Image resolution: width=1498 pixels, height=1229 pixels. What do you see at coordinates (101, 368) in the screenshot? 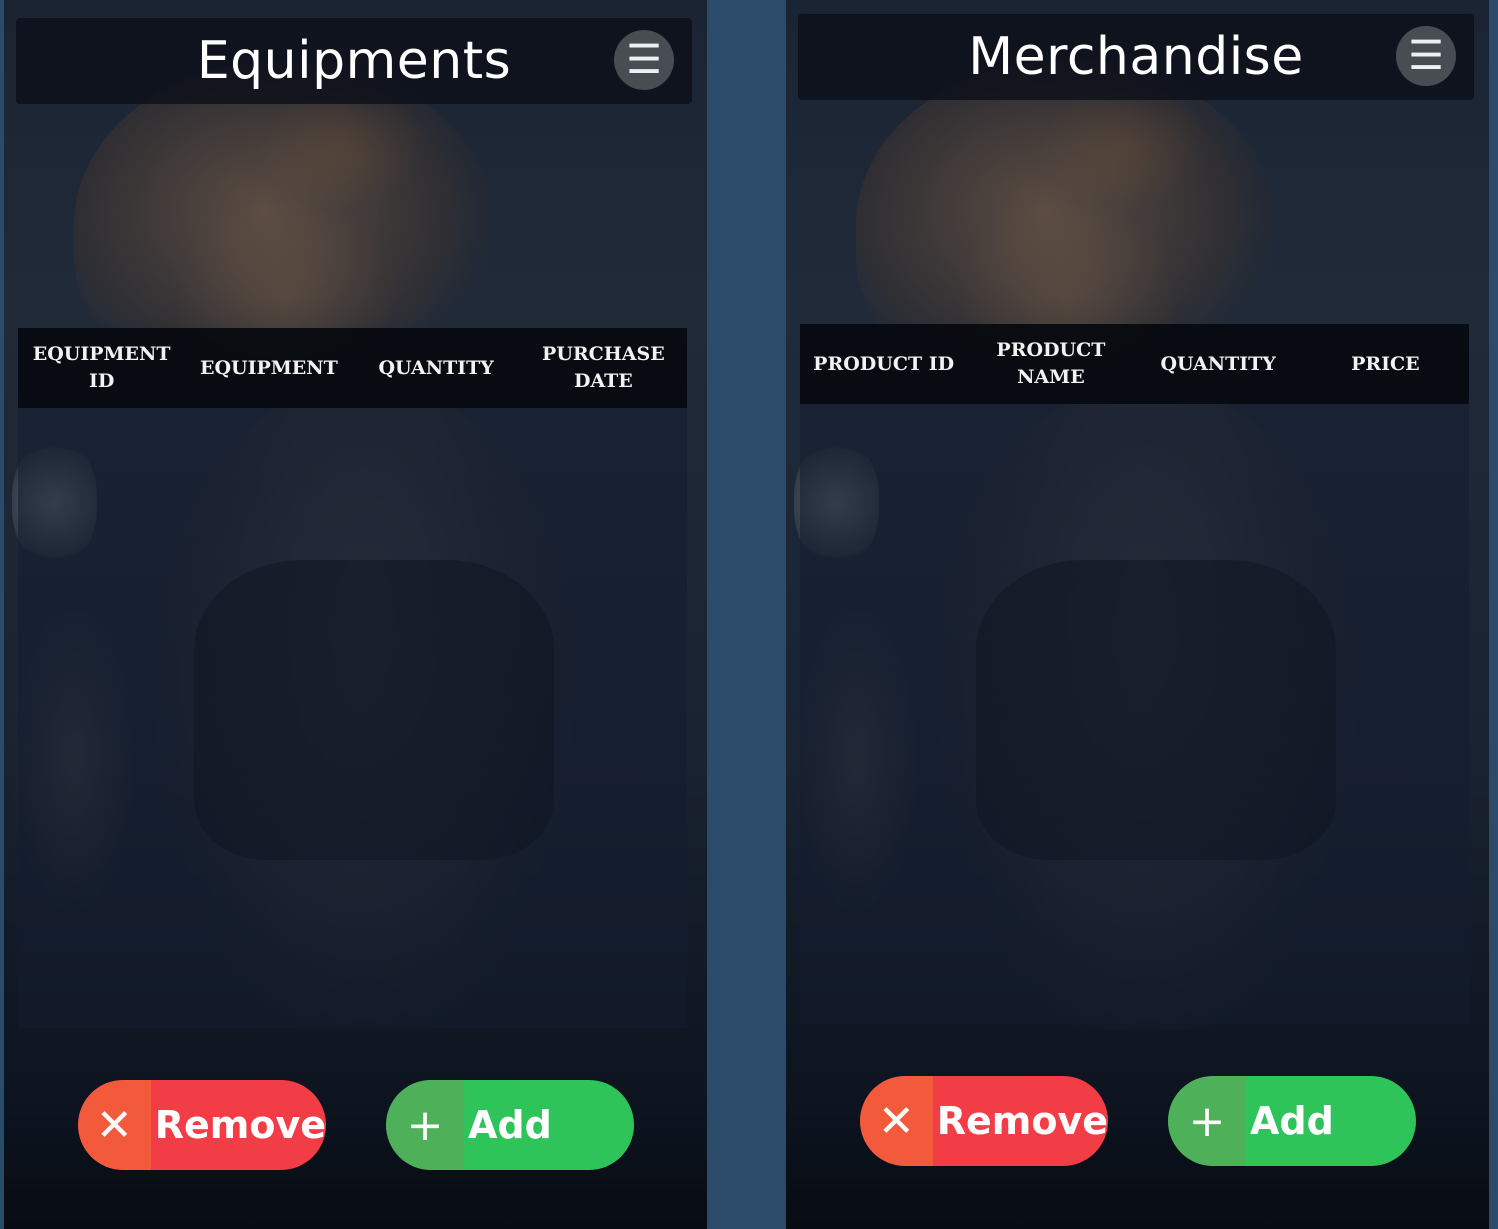
I see `column-header-equipment-id: EQUIPMENT ID` at bounding box center [101, 368].